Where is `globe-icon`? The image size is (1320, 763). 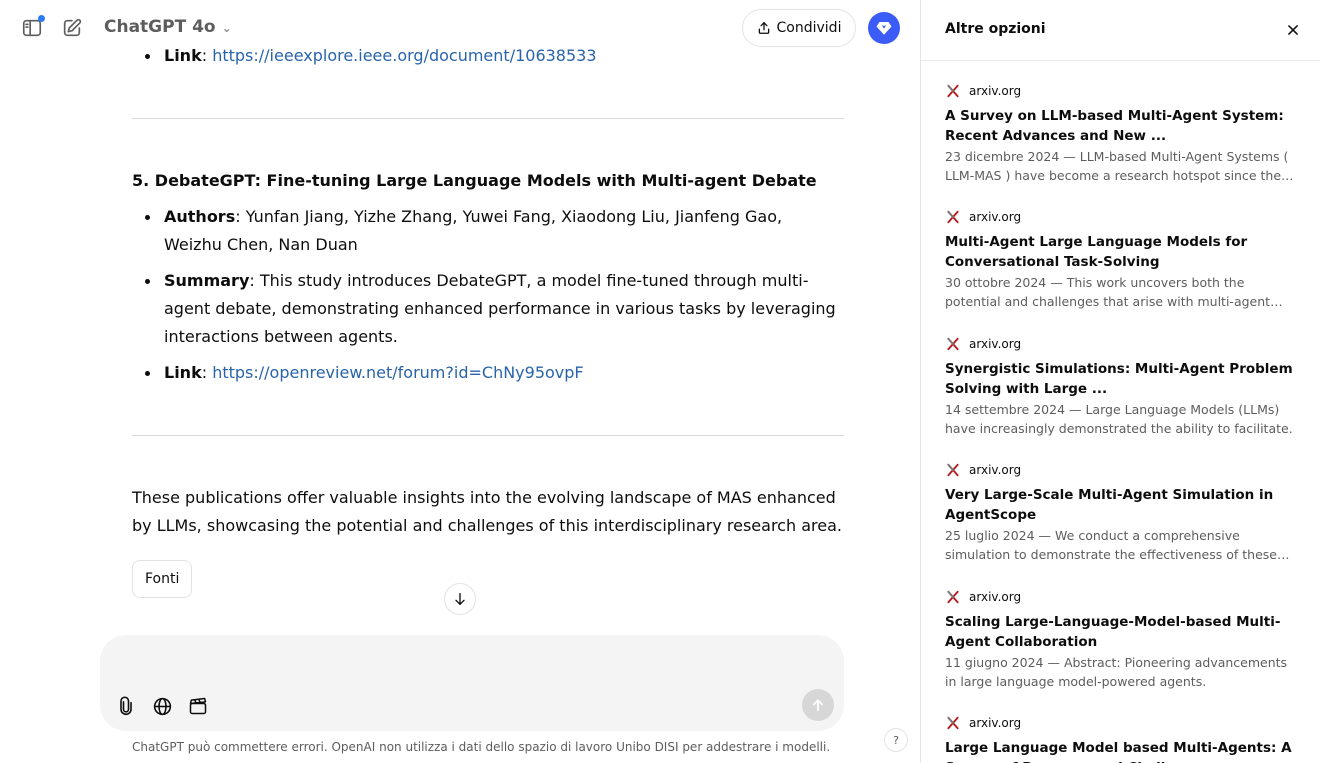 globe-icon is located at coordinates (162, 706).